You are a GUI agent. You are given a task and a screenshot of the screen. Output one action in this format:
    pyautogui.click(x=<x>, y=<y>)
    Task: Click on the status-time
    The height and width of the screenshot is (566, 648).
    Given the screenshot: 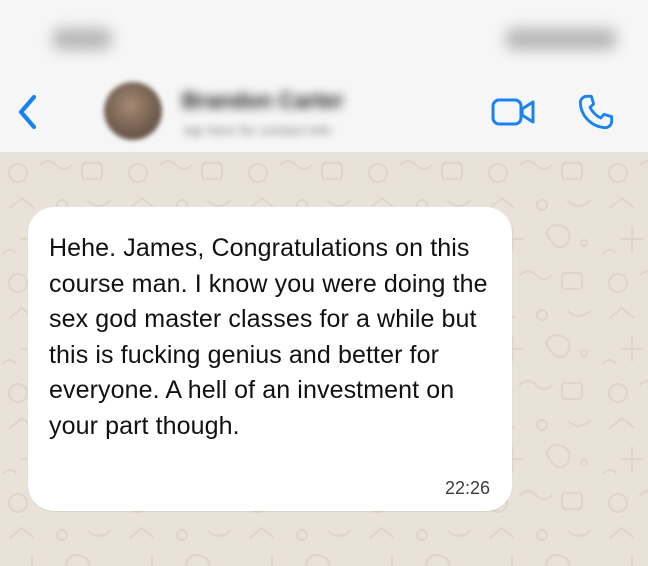 What is the action you would take?
    pyautogui.click(x=82, y=39)
    